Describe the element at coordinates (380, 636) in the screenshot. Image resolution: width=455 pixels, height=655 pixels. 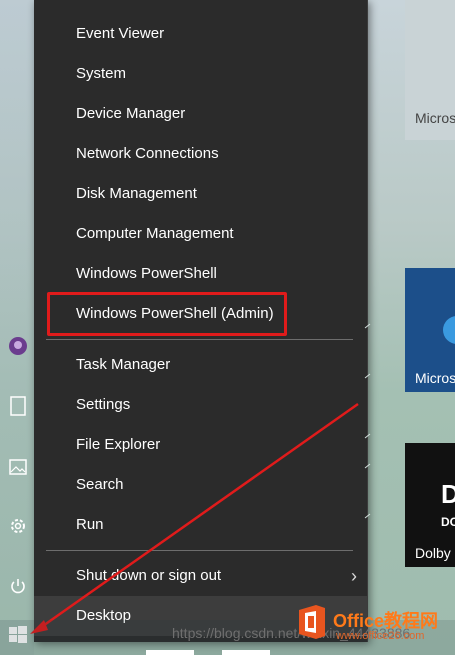
I see `office-brand-url: www.office26.com` at that location.